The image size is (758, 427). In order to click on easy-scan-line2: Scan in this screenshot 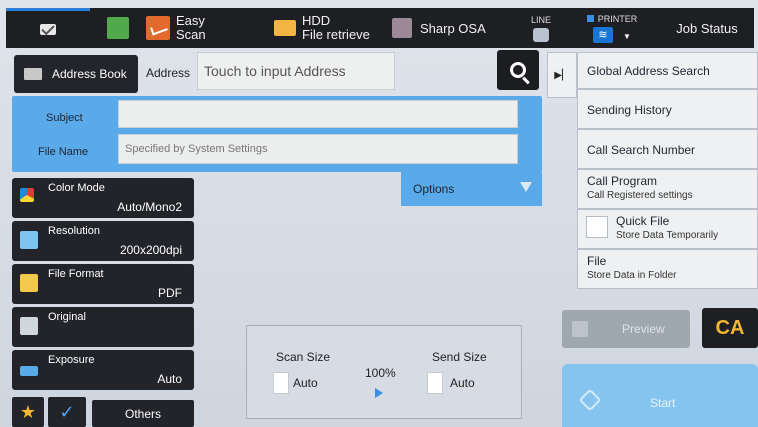, I will do `click(191, 34)`.